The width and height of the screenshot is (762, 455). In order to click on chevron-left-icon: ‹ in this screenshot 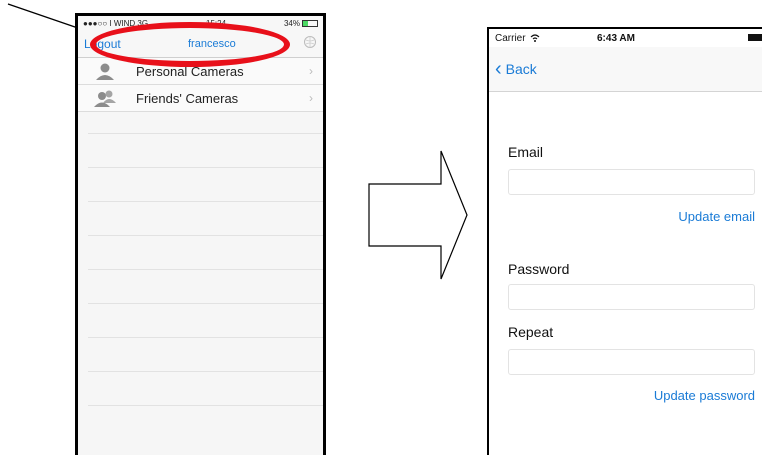, I will do `click(498, 69)`.